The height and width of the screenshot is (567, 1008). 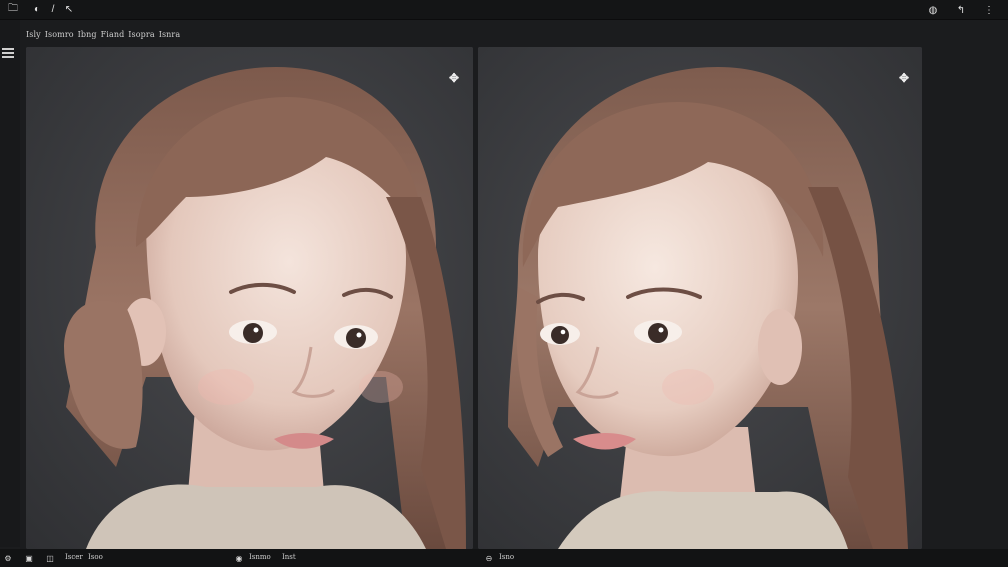 What do you see at coordinates (961, 10) in the screenshot?
I see `share-icon: ↰` at bounding box center [961, 10].